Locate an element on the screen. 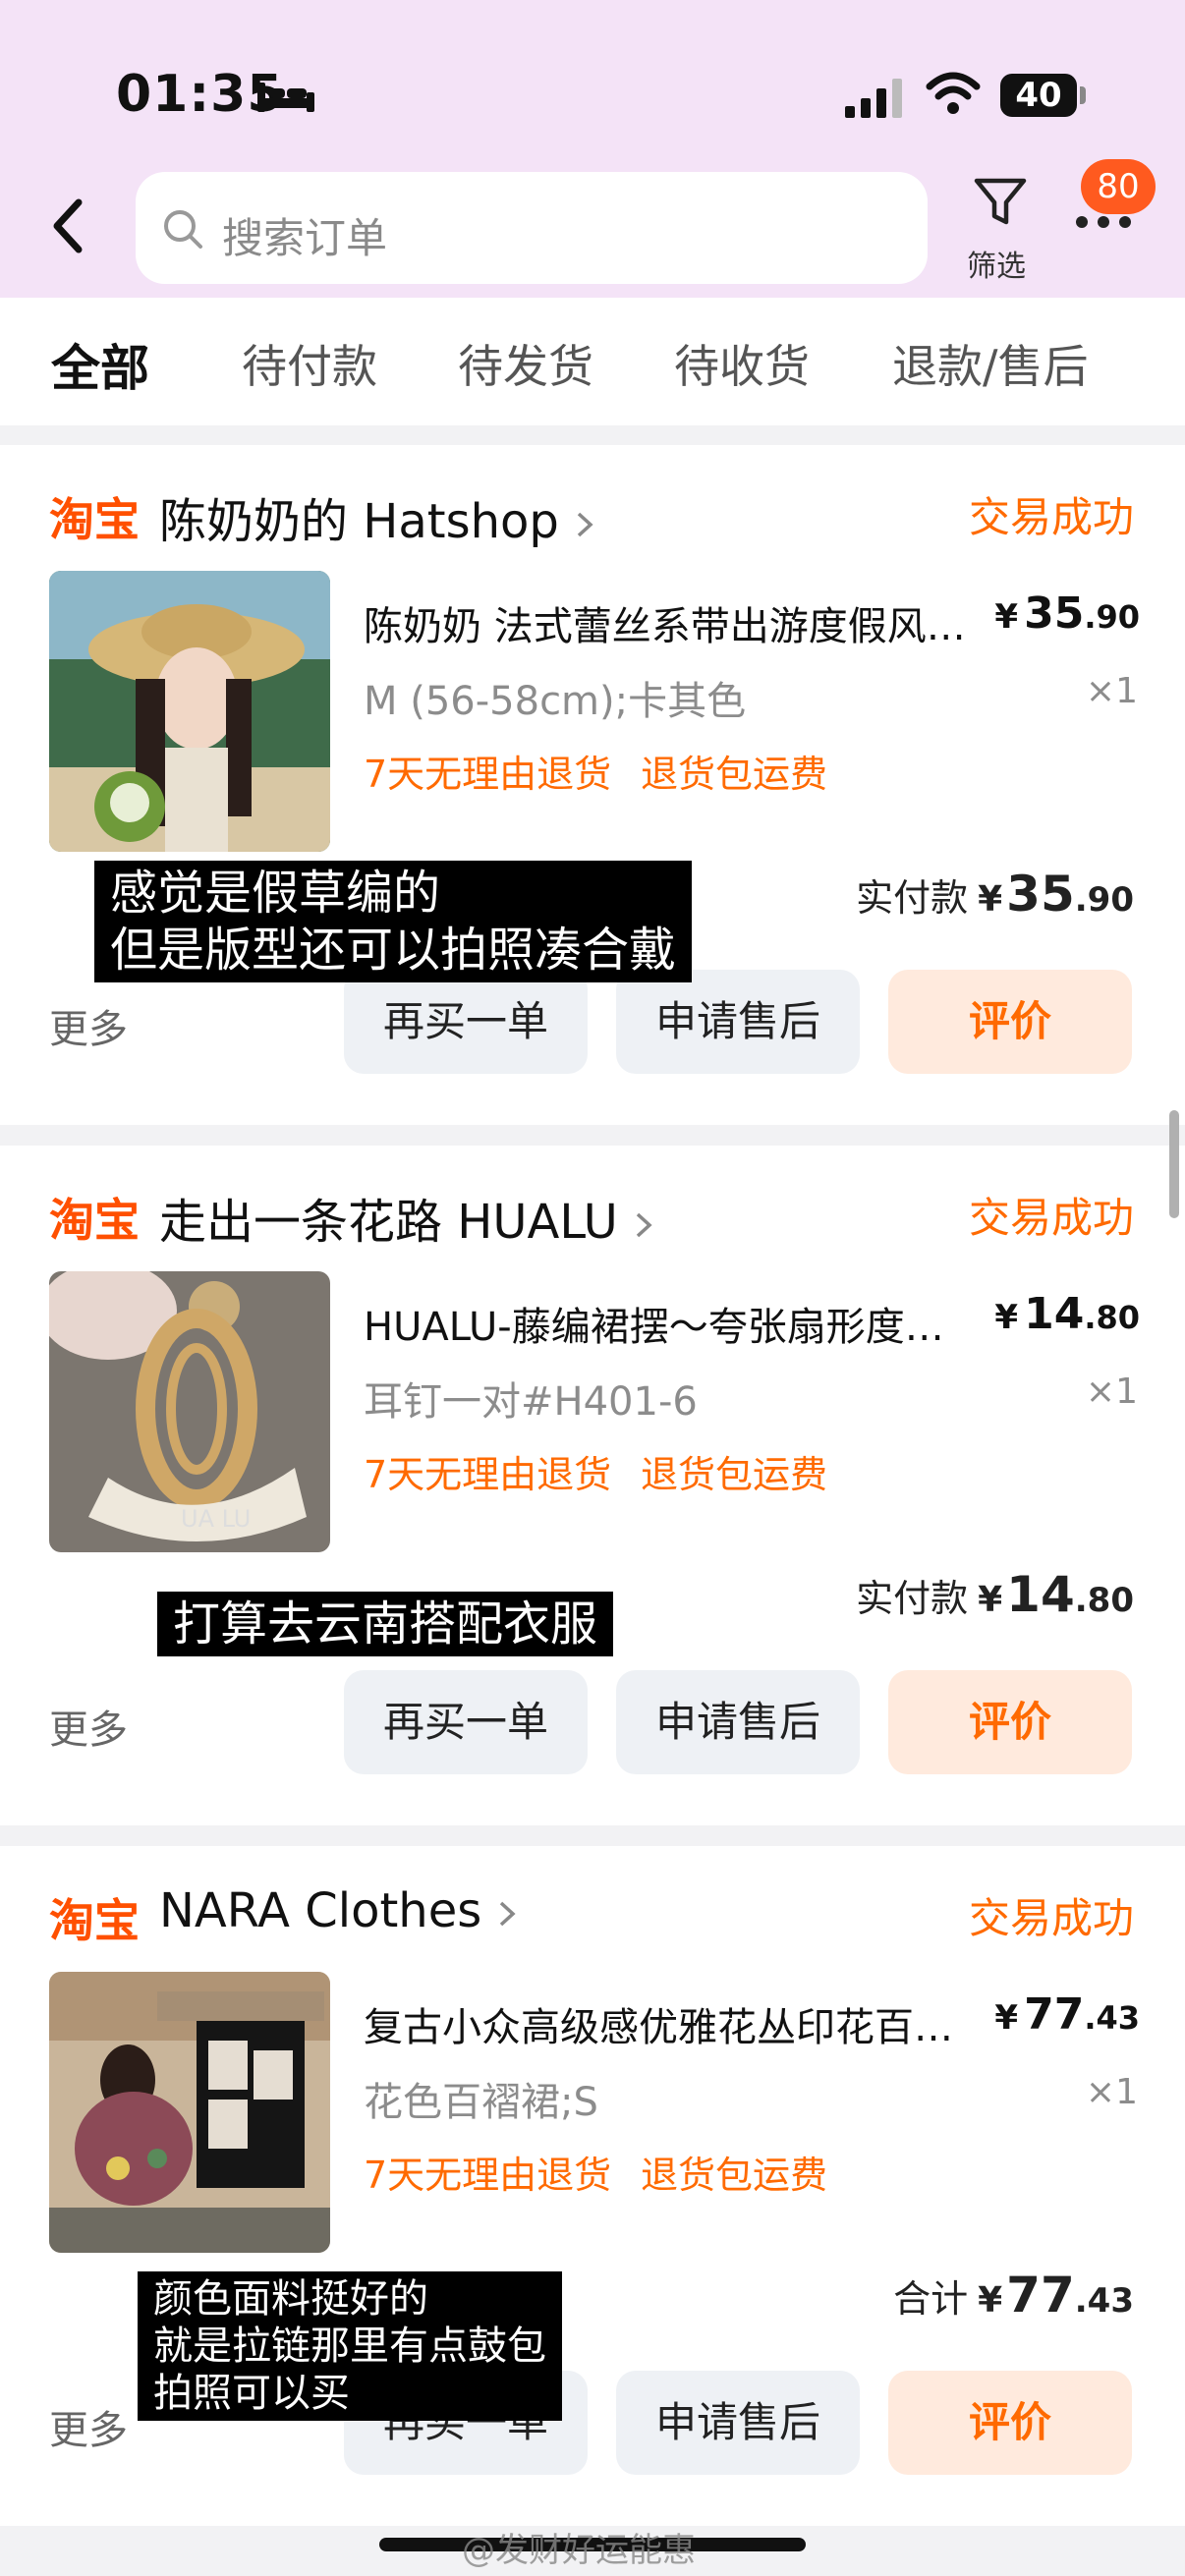  search-placeholder: 搜索订单 is located at coordinates (305, 238).